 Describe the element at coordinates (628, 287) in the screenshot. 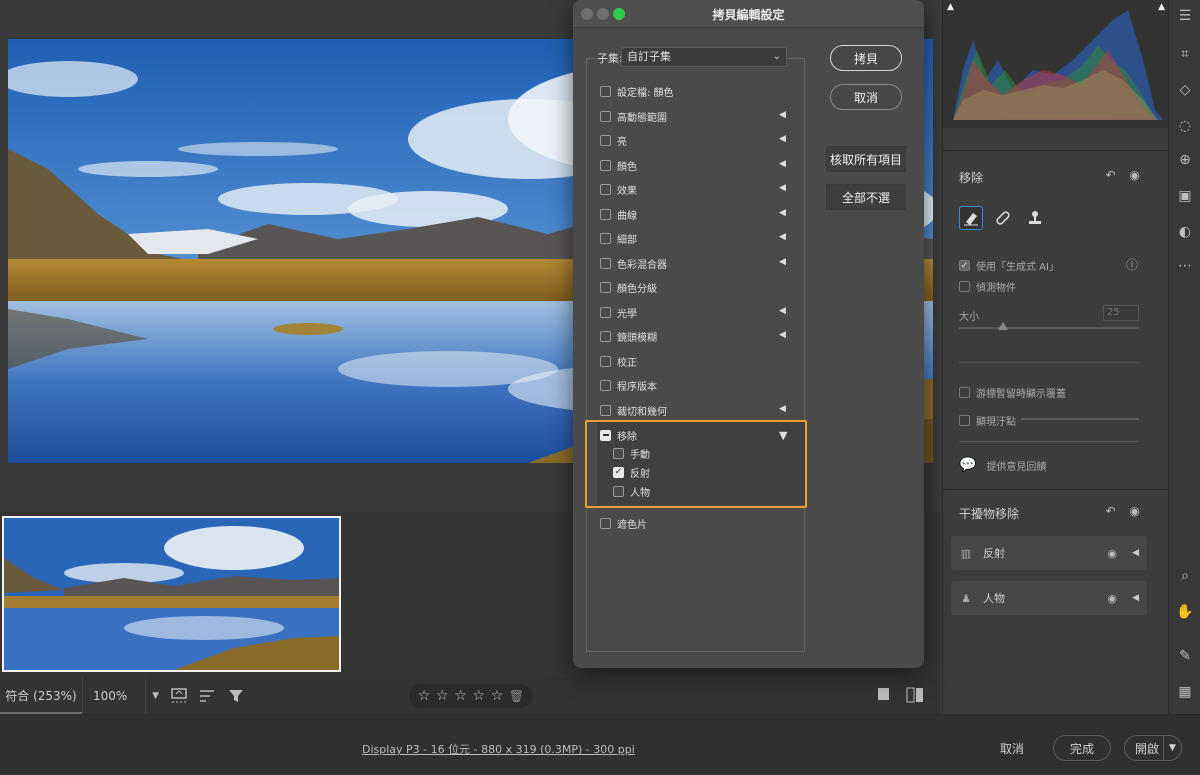

I see `option-color-grading: 顏色分級` at that location.